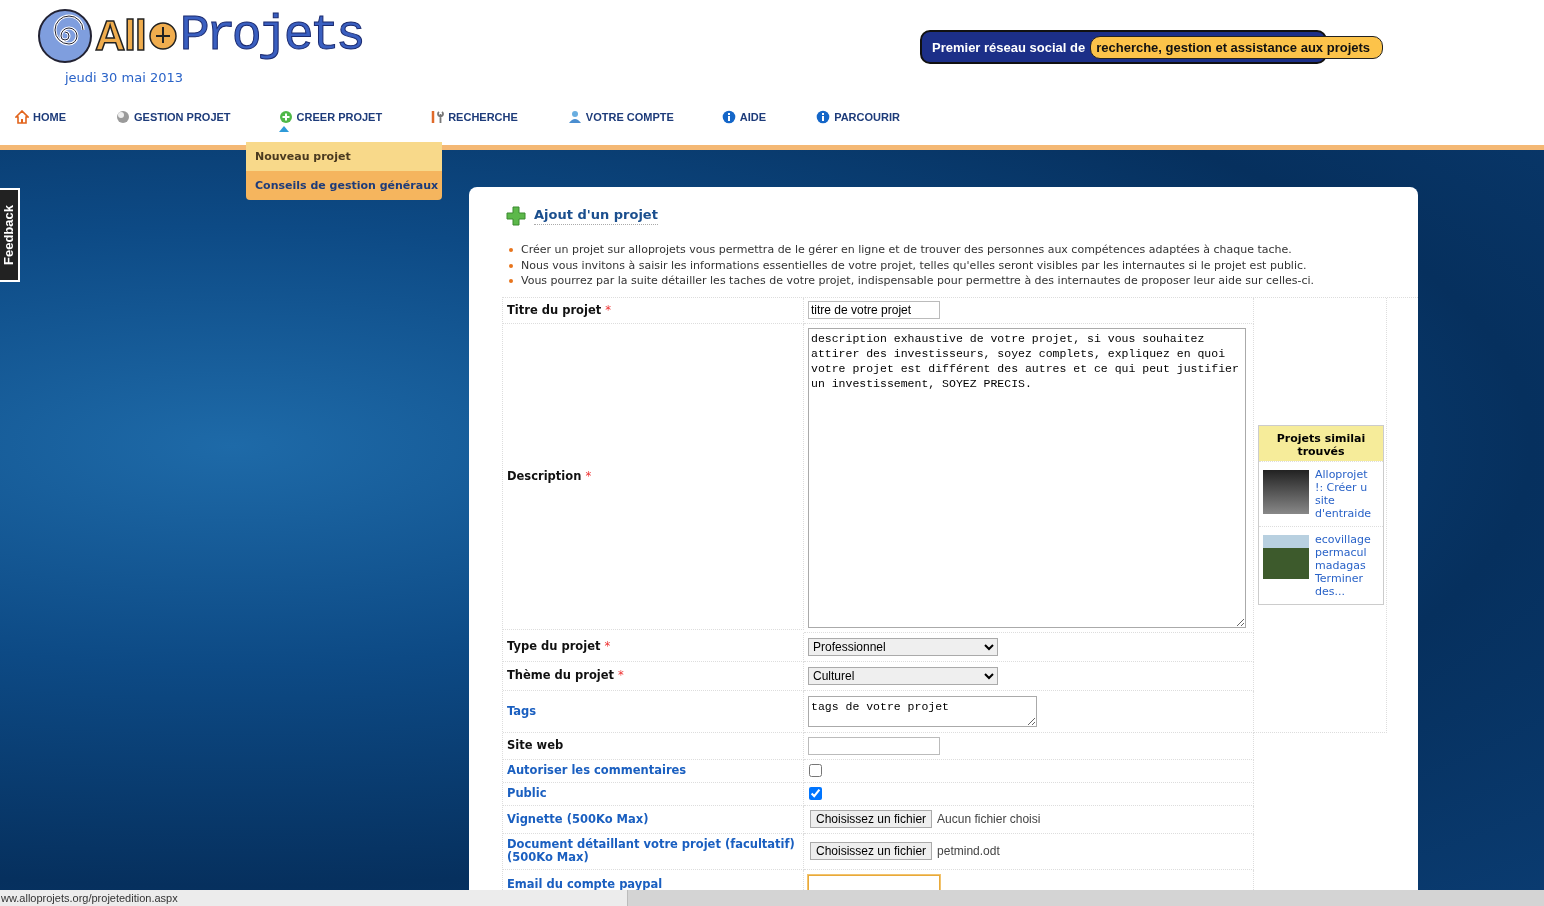 This screenshot has width=1544, height=906. I want to click on field-label: Autoriser les commentaires, so click(597, 770).